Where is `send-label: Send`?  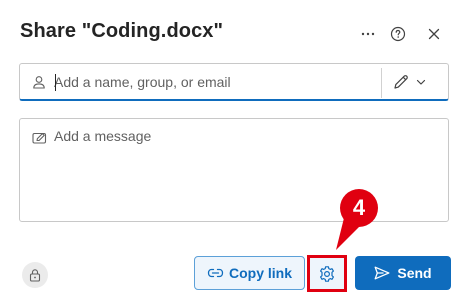
send-label: Send is located at coordinates (414, 273).